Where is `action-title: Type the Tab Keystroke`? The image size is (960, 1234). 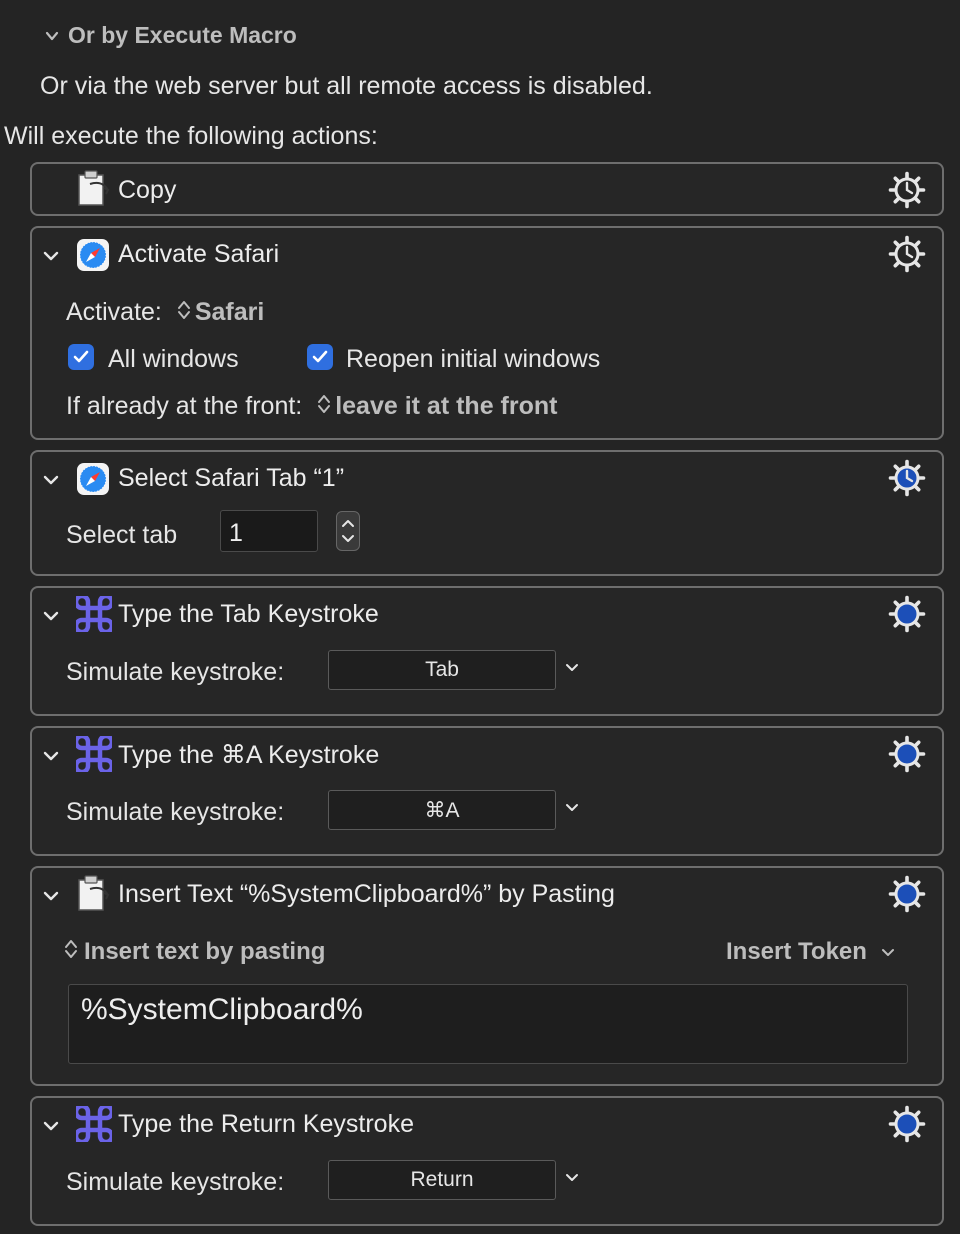 action-title: Type the Tab Keystroke is located at coordinates (248, 614).